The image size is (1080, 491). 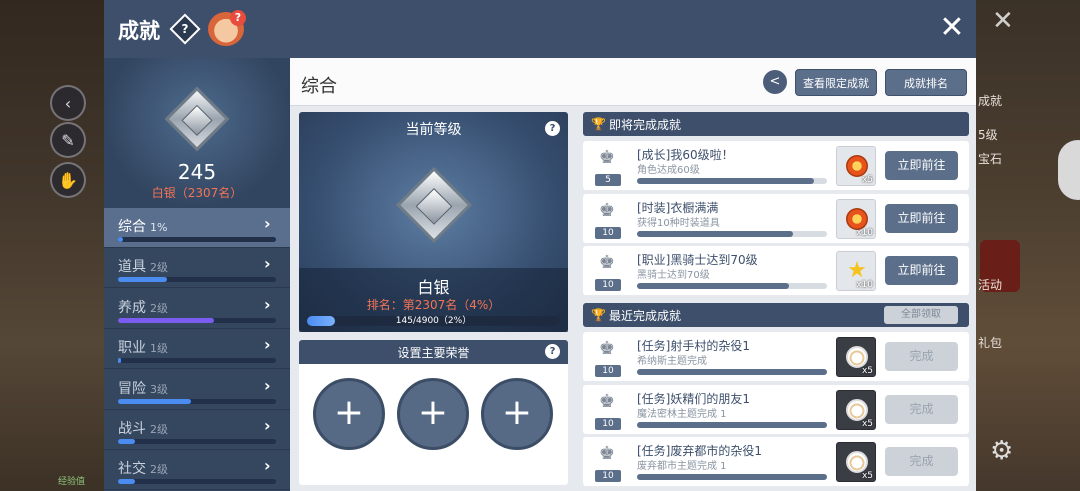 I want to click on main-honor-card: 设置主要荣誉 ? + + +, so click(x=433, y=412).